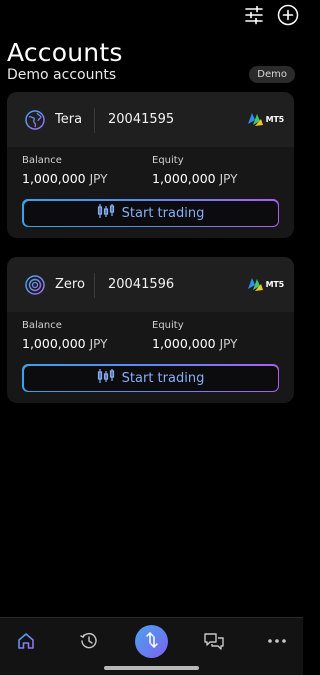 This screenshot has height=675, width=320. I want to click on home-icon, so click(26, 641).